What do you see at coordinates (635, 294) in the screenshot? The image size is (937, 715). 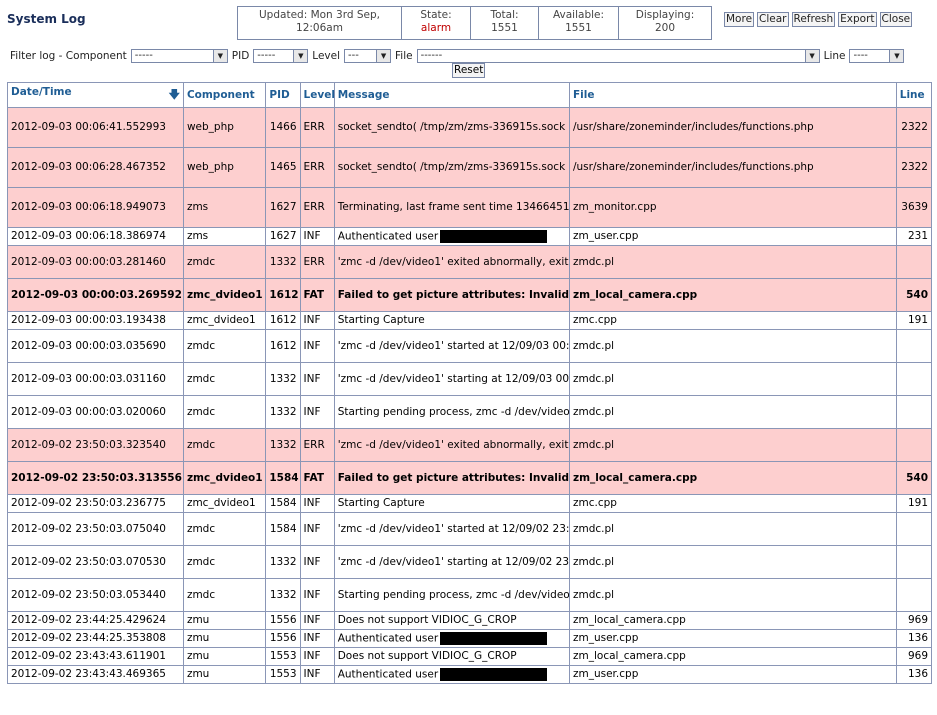 I see `cell-file-text: zm_local_camera.cpp` at bounding box center [635, 294].